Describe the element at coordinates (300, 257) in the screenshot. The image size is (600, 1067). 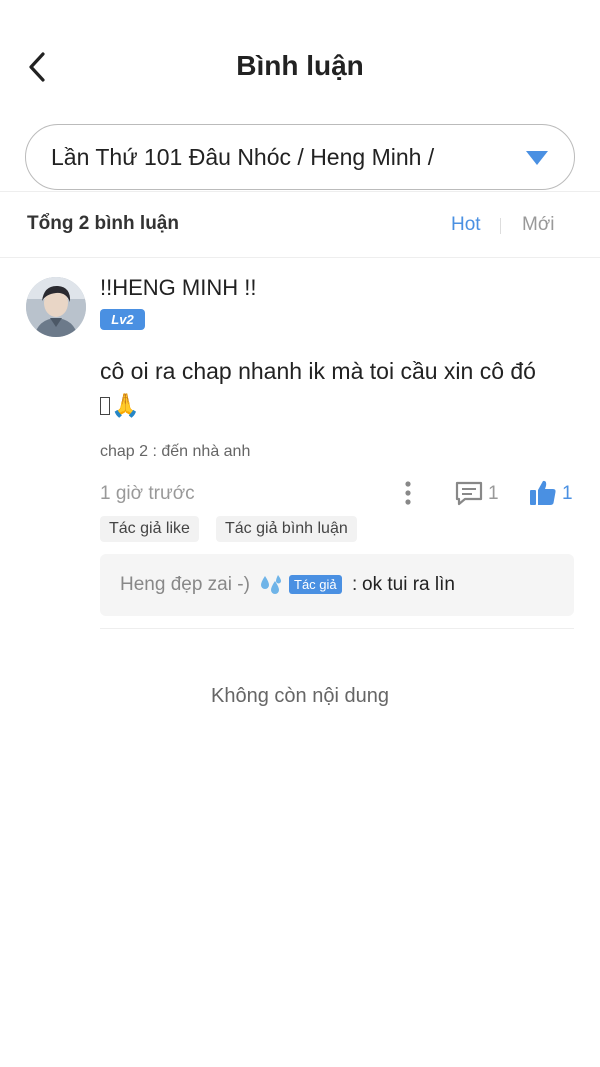
I see `divider` at that location.